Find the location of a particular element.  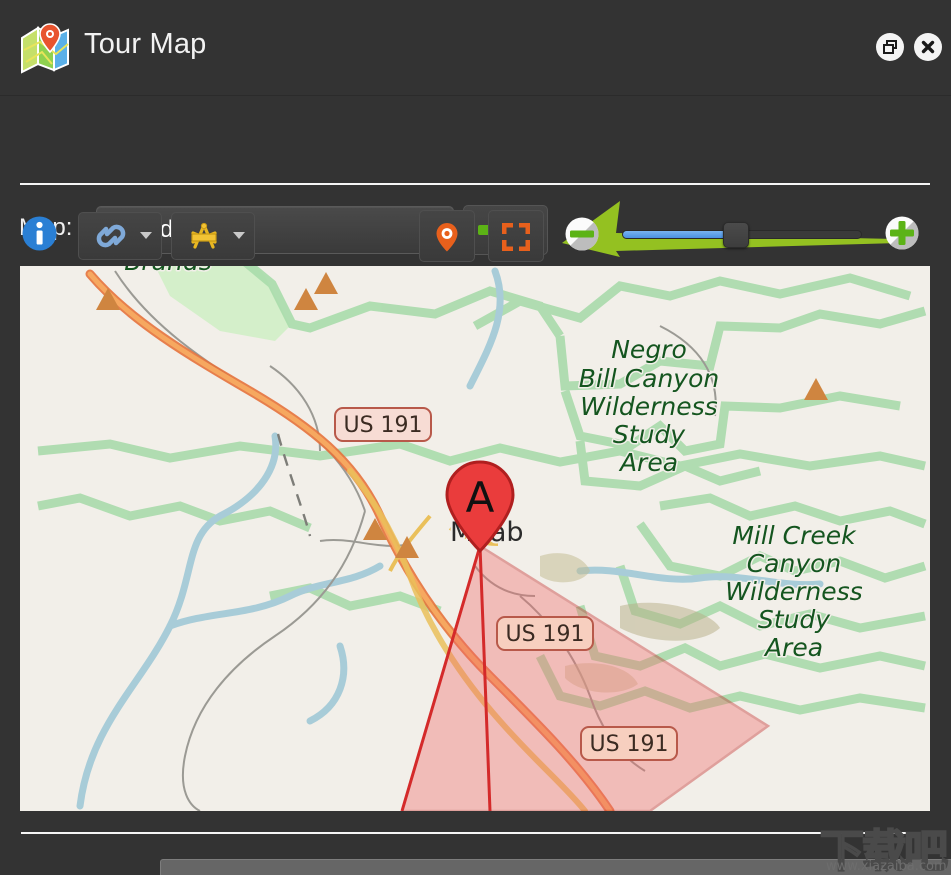

compass-ruler-icon is located at coordinates (204, 235).